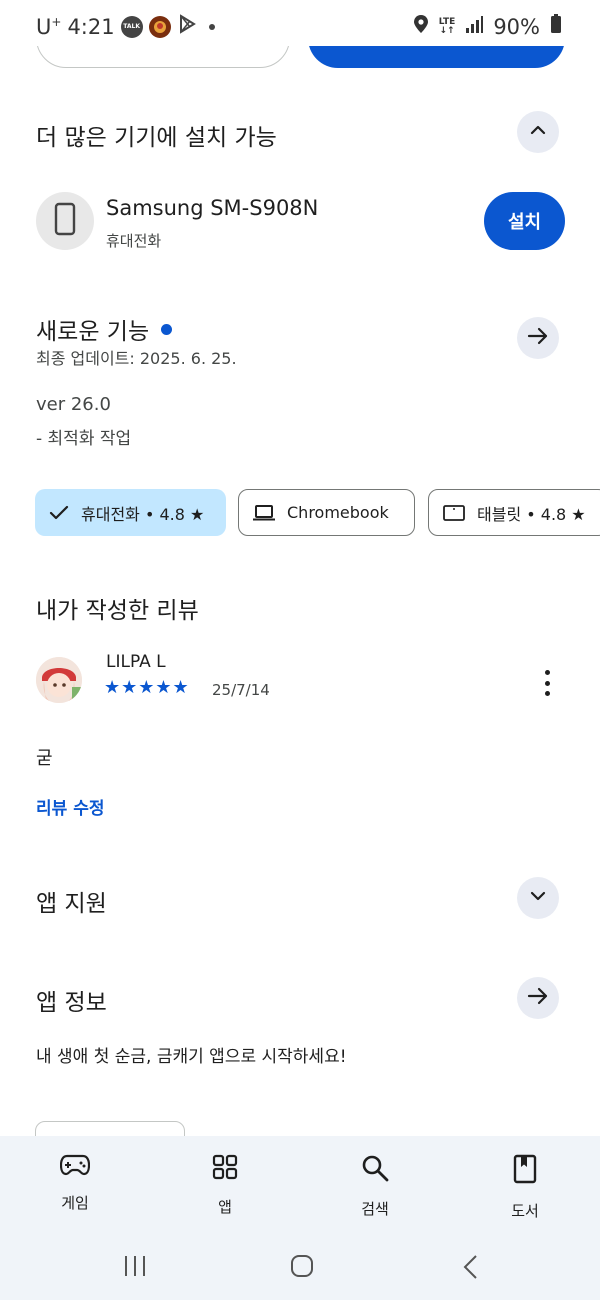 This screenshot has width=600, height=1300. Describe the element at coordinates (300, 1218) in the screenshot. I see `bottom-navigation: 게임 앱 검색 도서` at that location.